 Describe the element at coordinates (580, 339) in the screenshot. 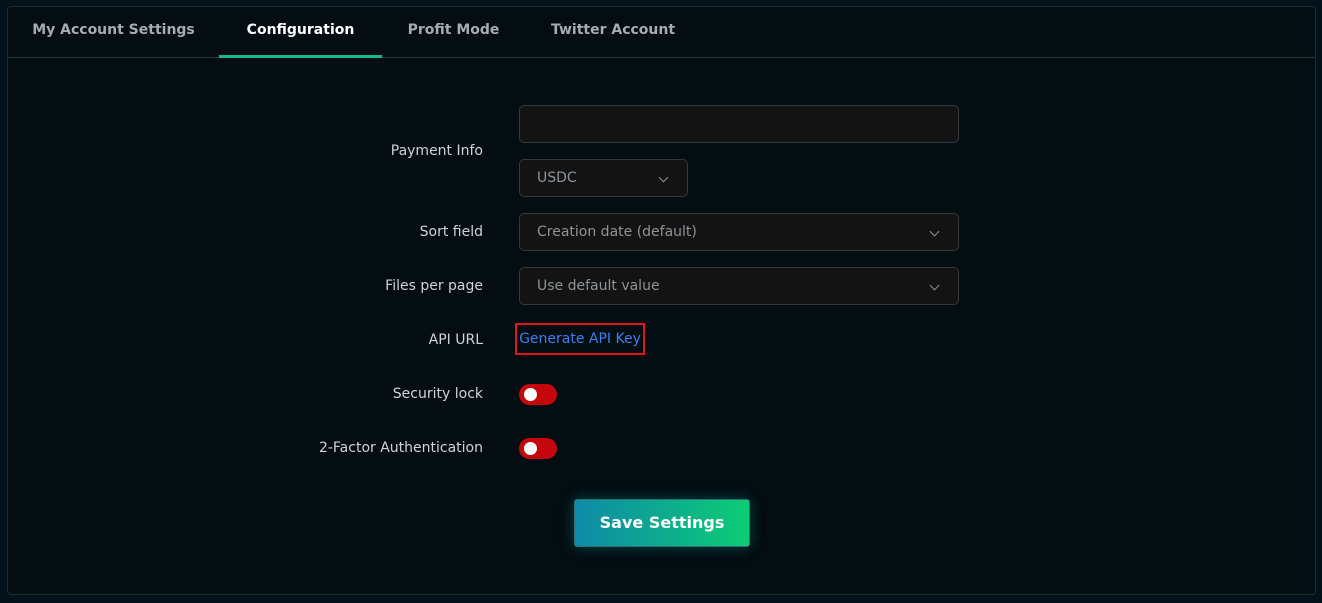

I see `generate-api-key-link: Generate API Key` at that location.